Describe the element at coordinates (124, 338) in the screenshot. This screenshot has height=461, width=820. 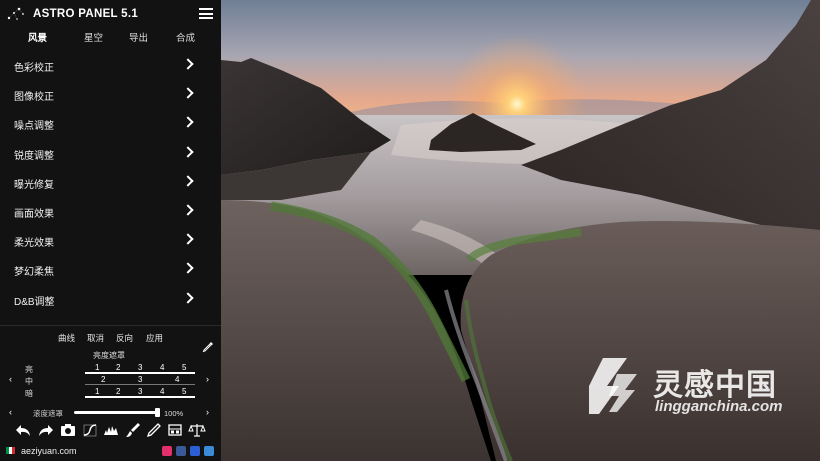
I see `invert-button: 反向` at that location.